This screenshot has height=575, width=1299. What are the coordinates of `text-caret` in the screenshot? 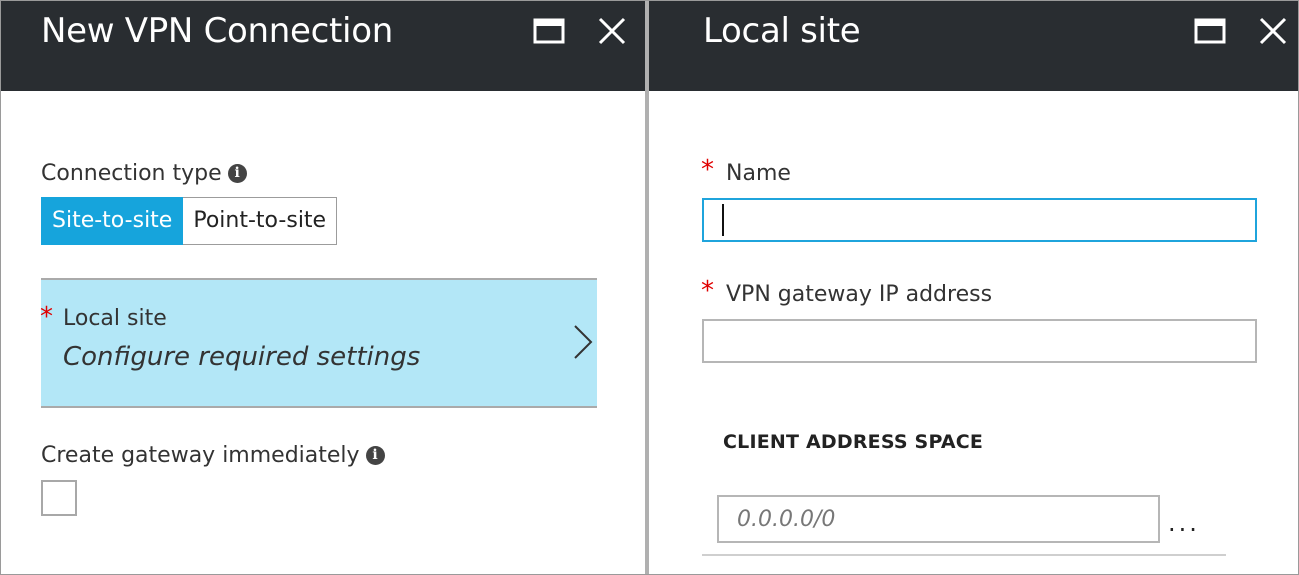 It's located at (723, 220).